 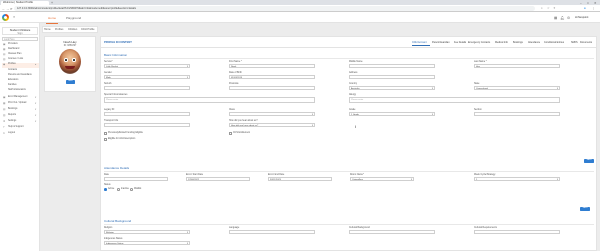 I want to click on tab-attendance: Attendance, so click(x=534, y=42).